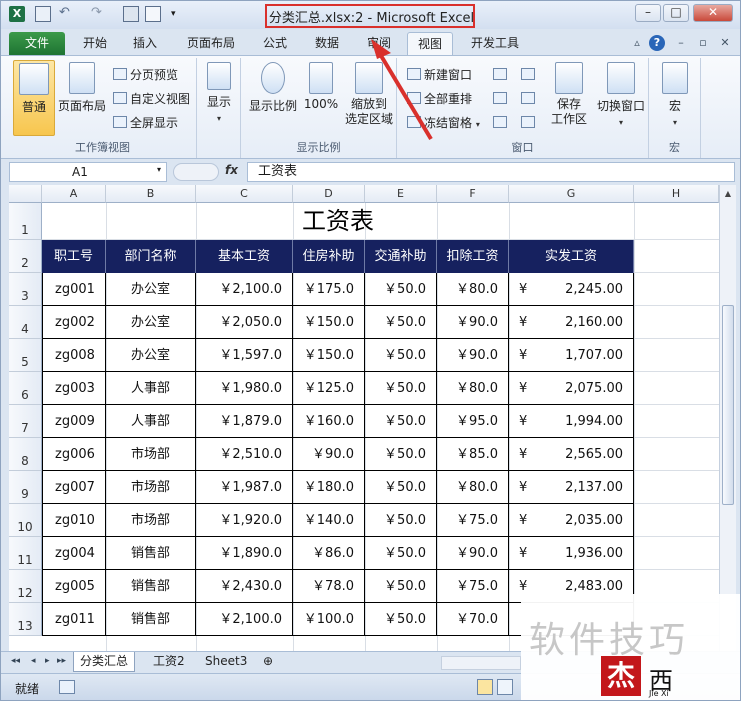  Describe the element at coordinates (74, 256) in the screenshot. I see `table-header-cell: 职工号` at that location.